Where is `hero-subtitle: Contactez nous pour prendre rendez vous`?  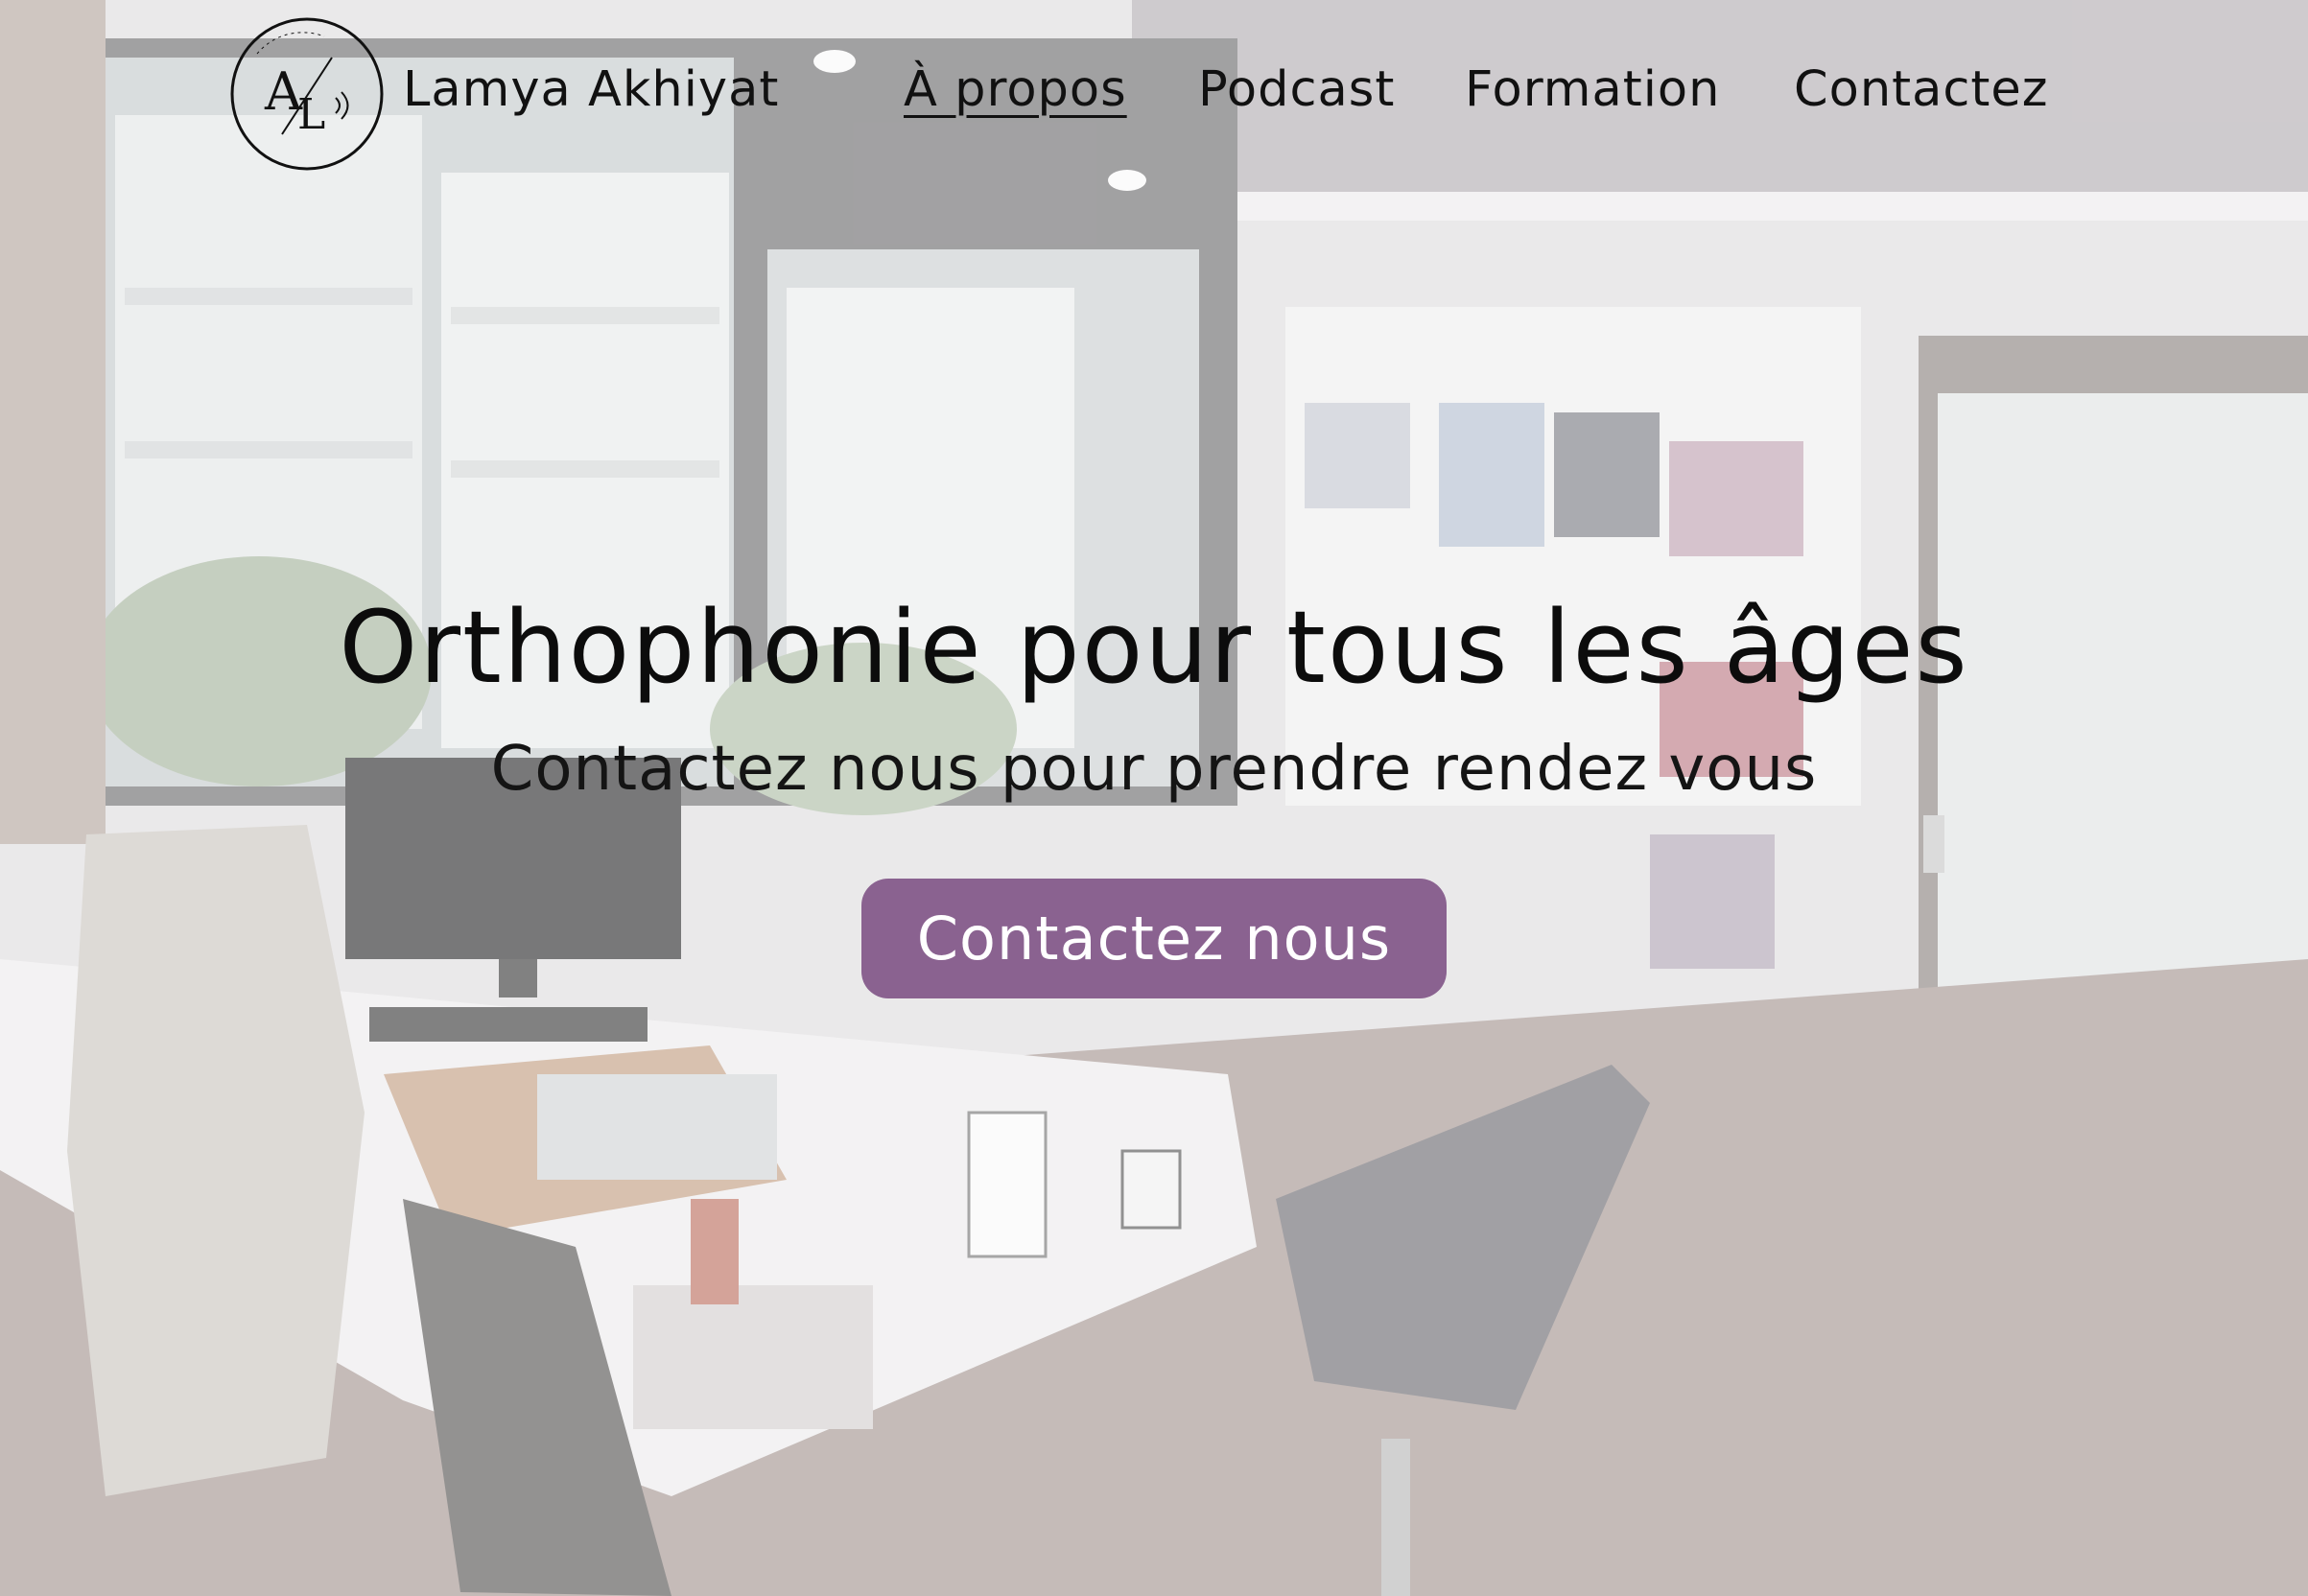 hero-subtitle: Contactez nous pour prendre rendez vous is located at coordinates (1154, 769).